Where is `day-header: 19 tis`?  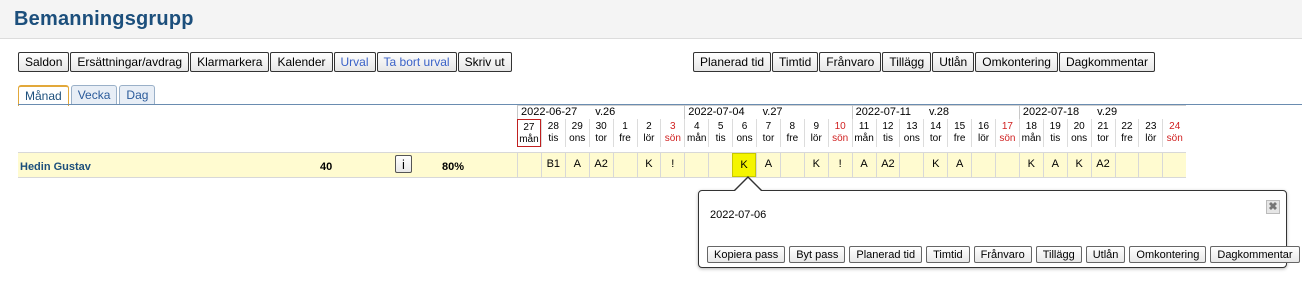 day-header: 19 tis is located at coordinates (1054, 133).